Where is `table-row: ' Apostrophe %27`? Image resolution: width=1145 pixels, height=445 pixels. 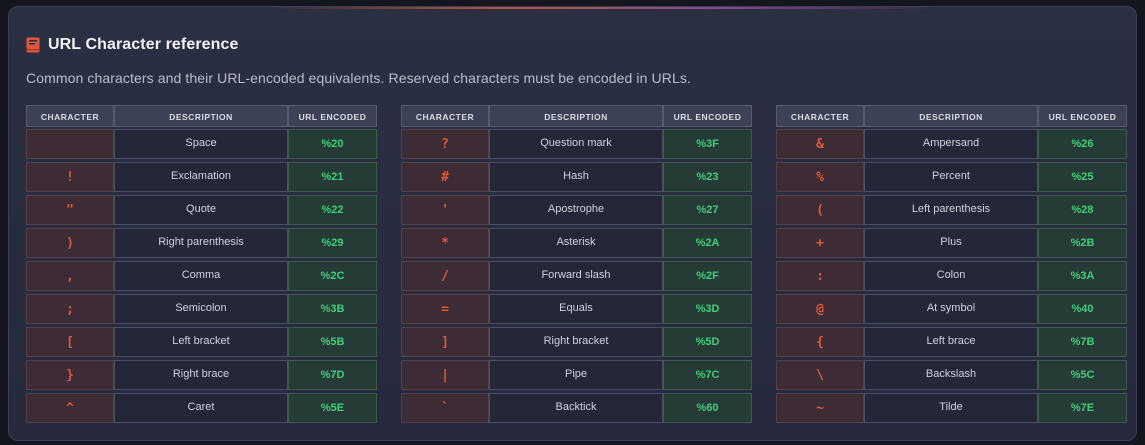
table-row: ' Apostrophe %27 is located at coordinates (576, 210).